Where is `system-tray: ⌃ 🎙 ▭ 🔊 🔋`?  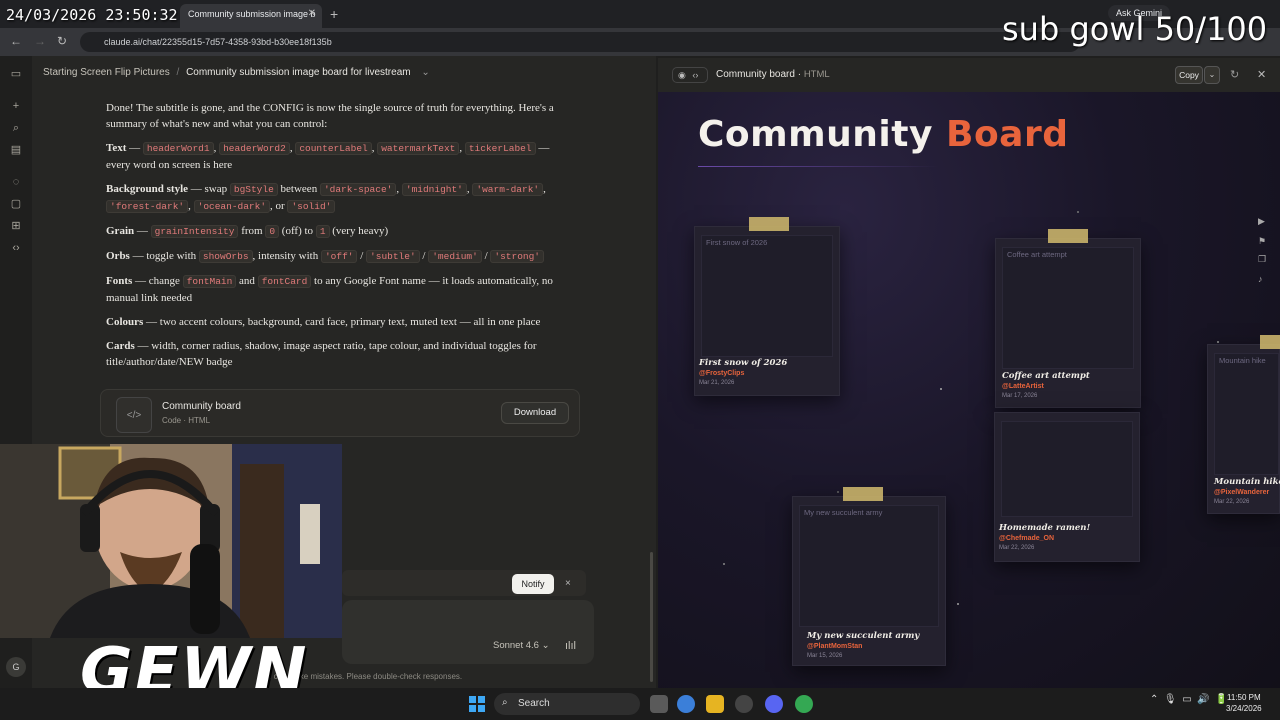
system-tray: ⌃ 🎙 ▭ 🔊 🔋 is located at coordinates (1189, 699).